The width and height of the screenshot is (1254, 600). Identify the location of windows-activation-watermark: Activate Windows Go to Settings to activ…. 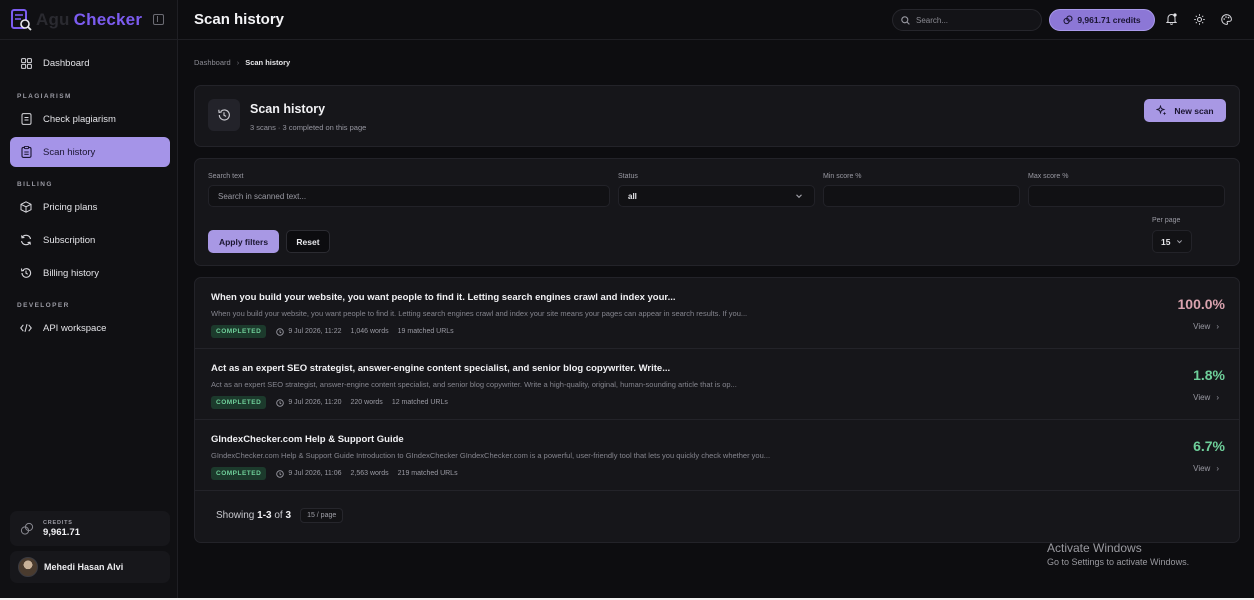
(1118, 554).